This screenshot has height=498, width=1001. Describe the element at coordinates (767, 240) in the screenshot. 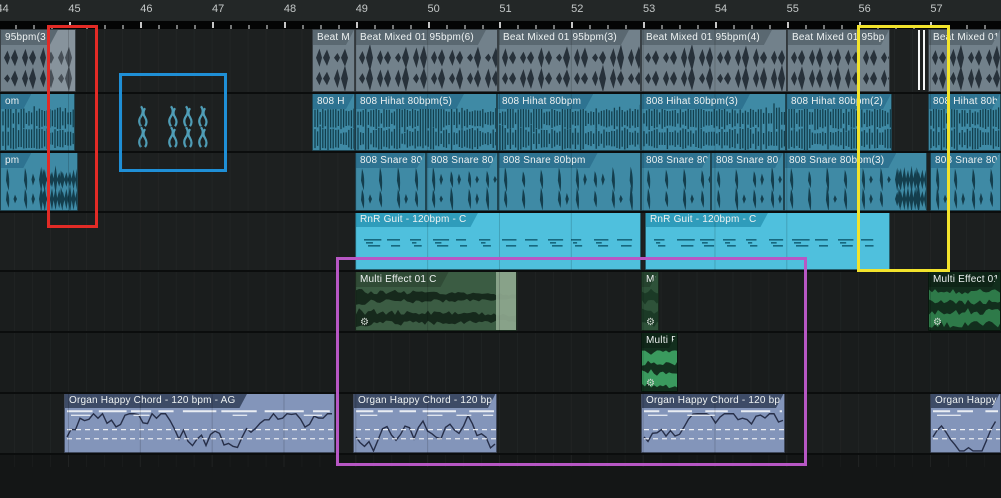

I see `clip-rnr-guitar-2: RnR Guit - 120bpm - C` at that location.